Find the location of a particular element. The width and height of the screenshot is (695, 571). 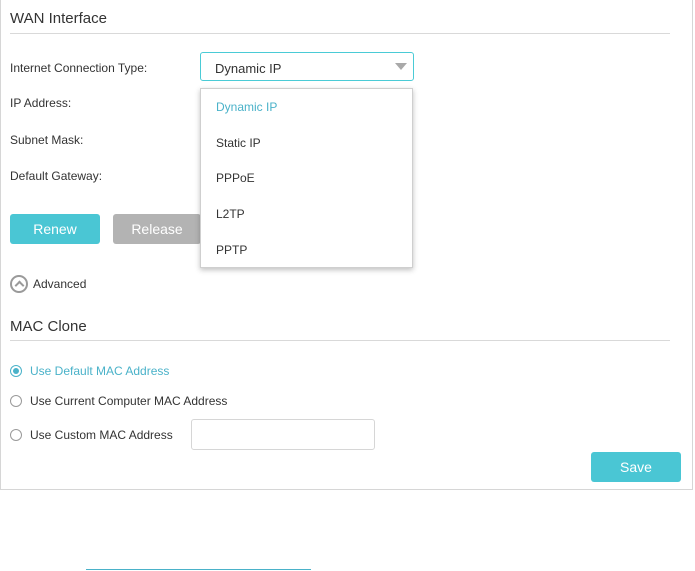

custom-mac-input is located at coordinates (283, 434).